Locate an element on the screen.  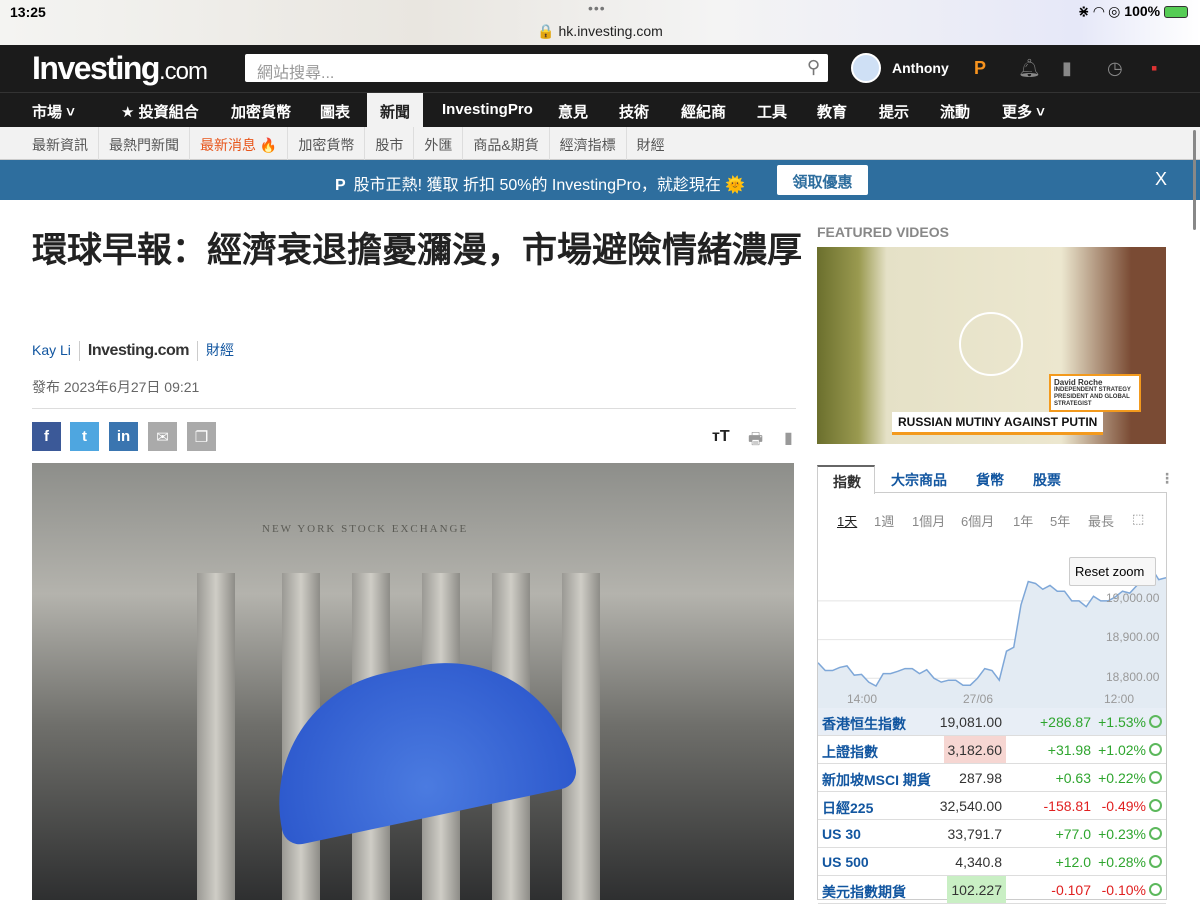
nav-tools: 工具 is located at coordinates (772, 111).